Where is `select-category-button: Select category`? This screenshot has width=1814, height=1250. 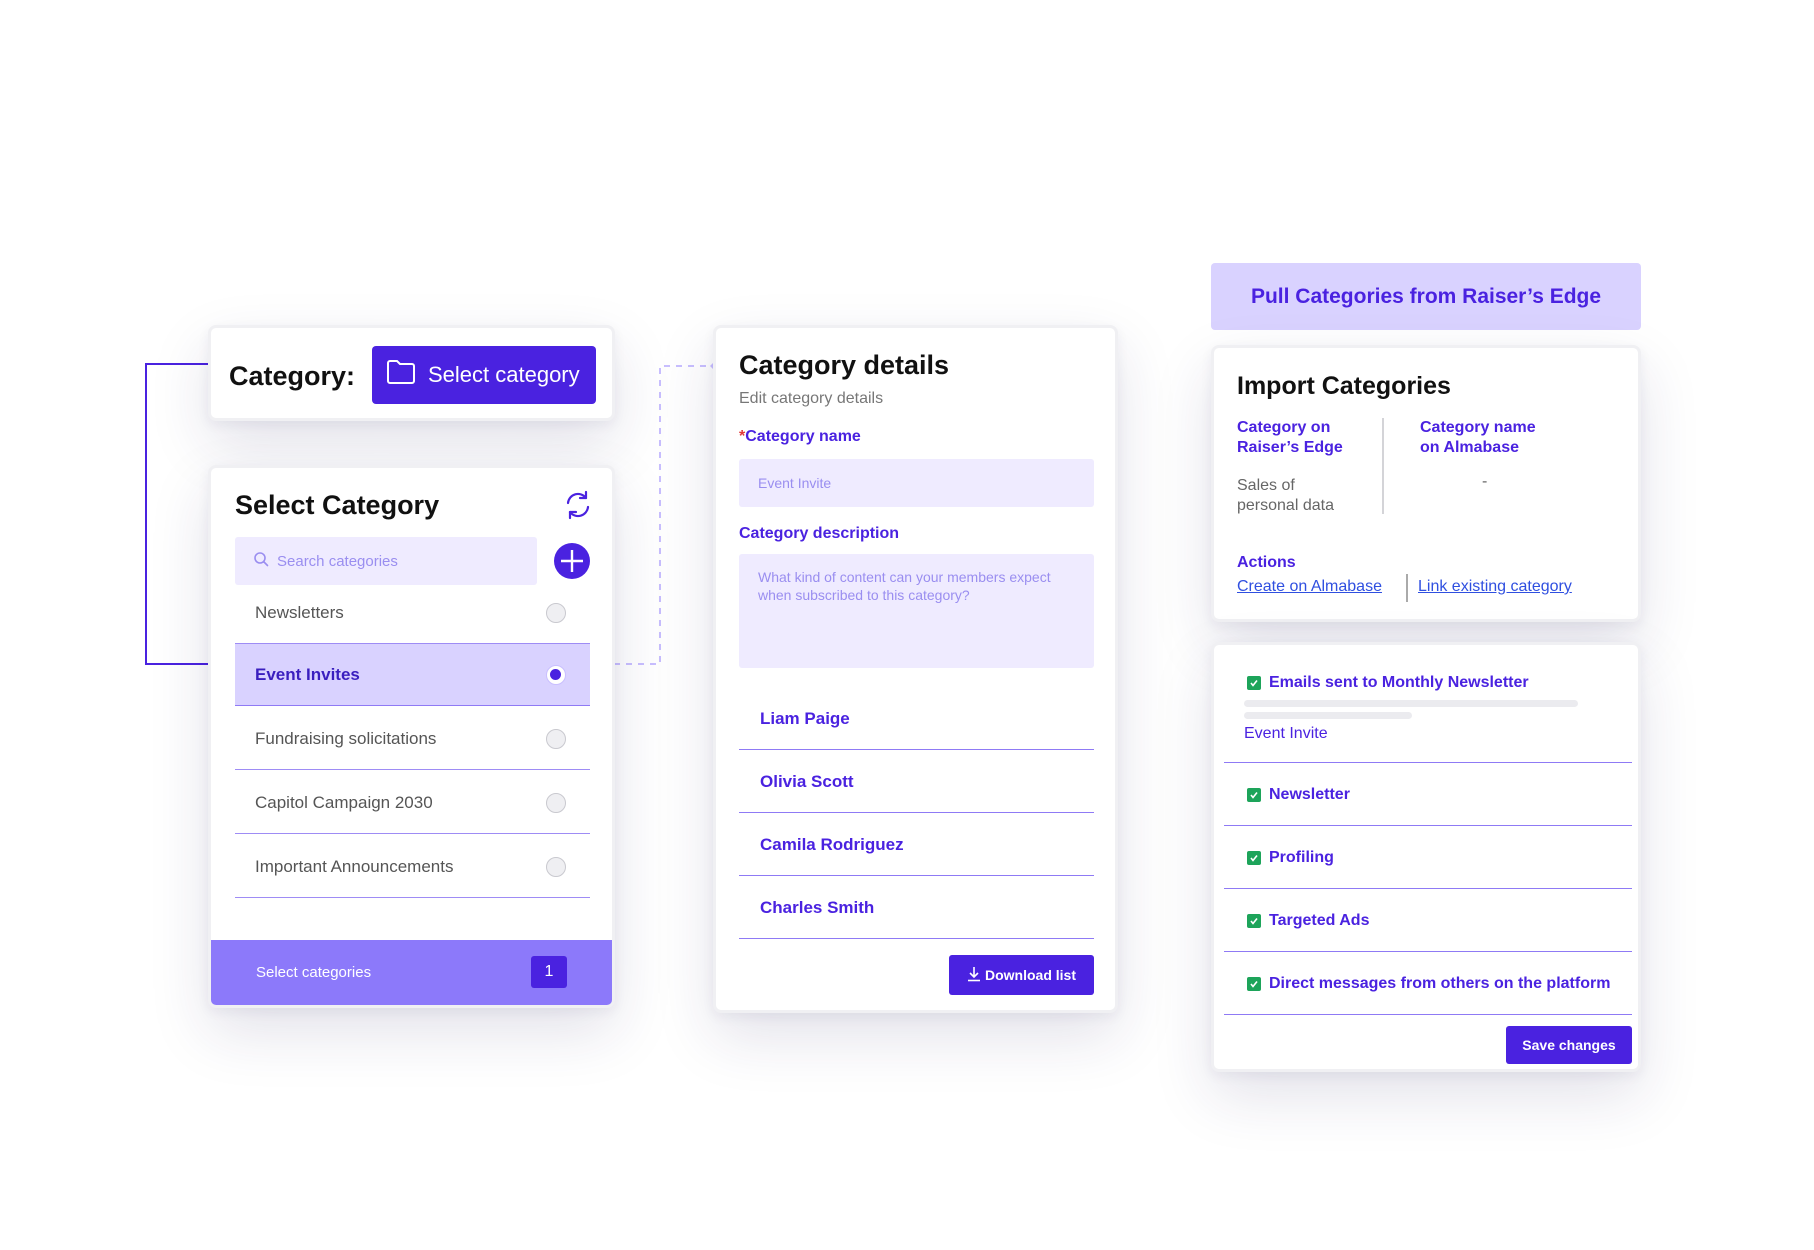 select-category-button: Select category is located at coordinates (484, 375).